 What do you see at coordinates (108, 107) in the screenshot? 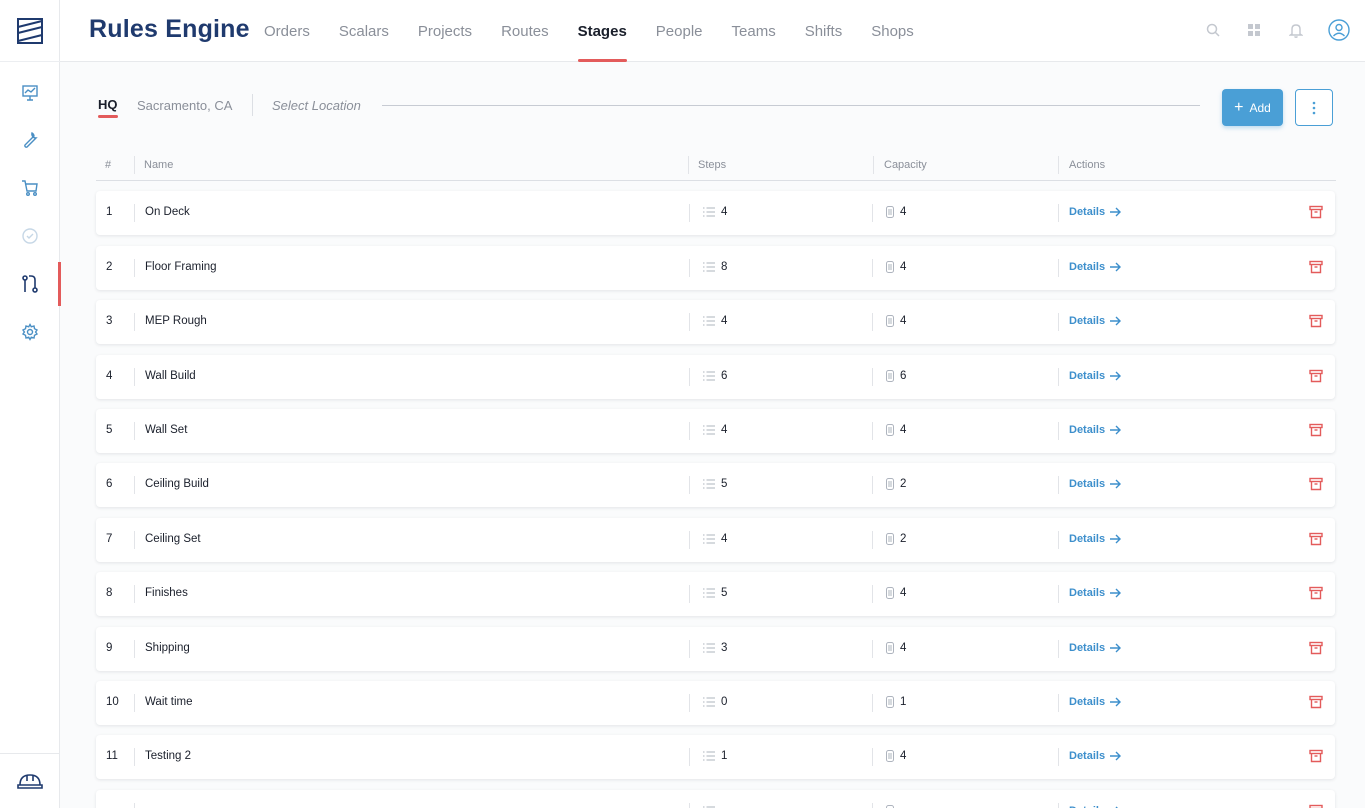
I see `location-hq-tab: HQ` at bounding box center [108, 107].